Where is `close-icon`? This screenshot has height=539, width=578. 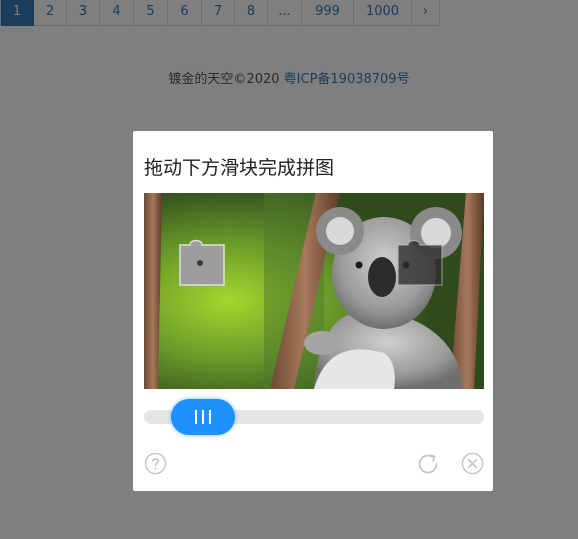 close-icon is located at coordinates (472, 463).